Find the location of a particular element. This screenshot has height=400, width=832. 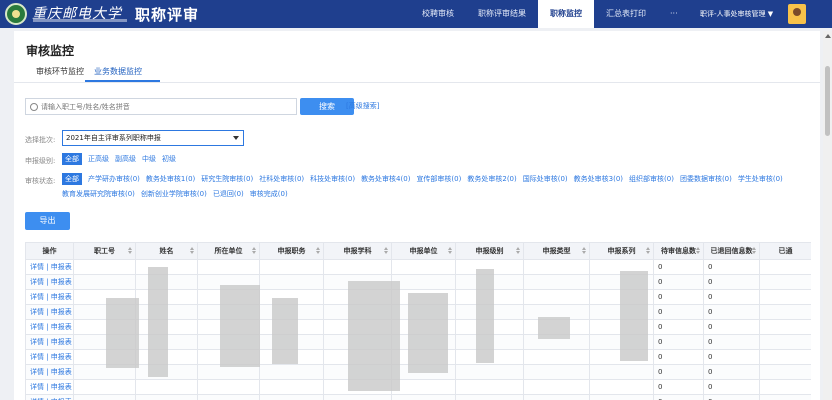

nav-item: ··· is located at coordinates (674, 14).